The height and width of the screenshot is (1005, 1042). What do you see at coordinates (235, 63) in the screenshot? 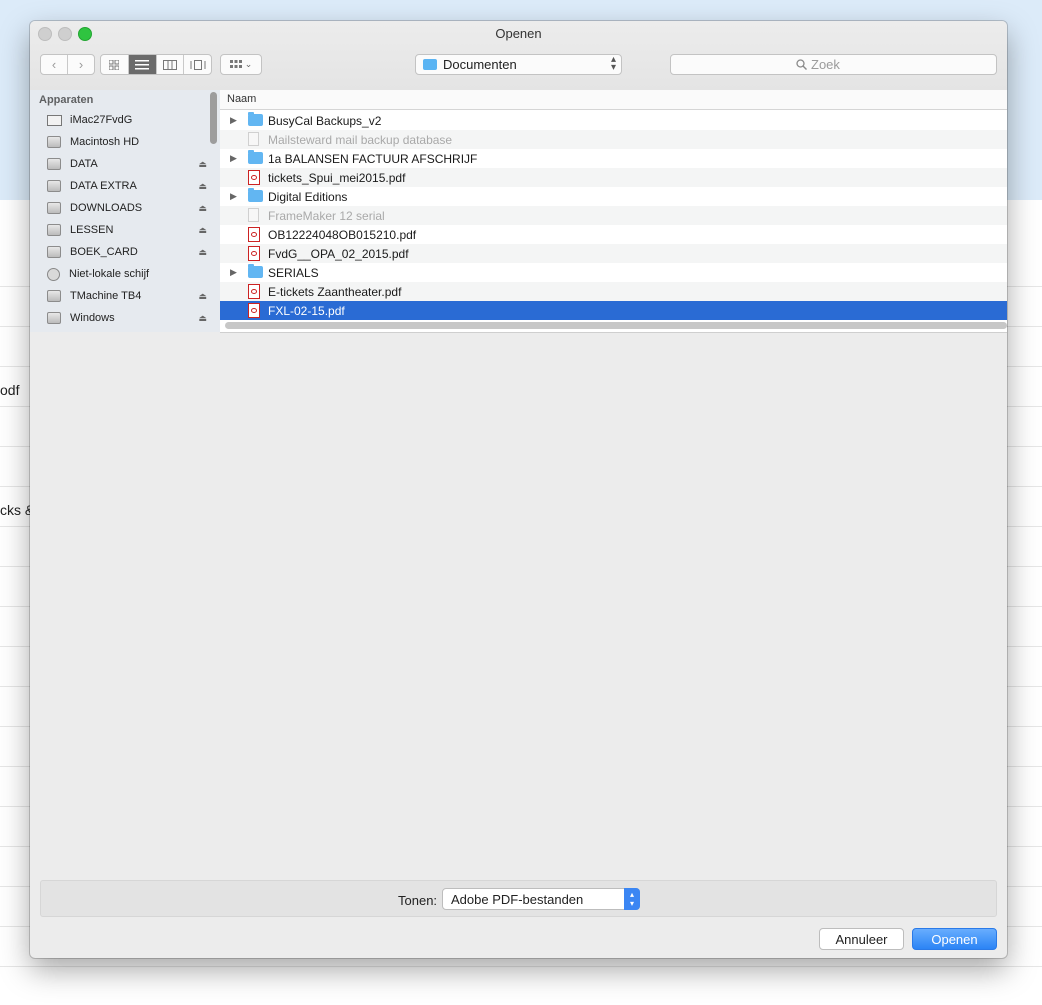
I see `arrange-grid-icon` at bounding box center [235, 63].